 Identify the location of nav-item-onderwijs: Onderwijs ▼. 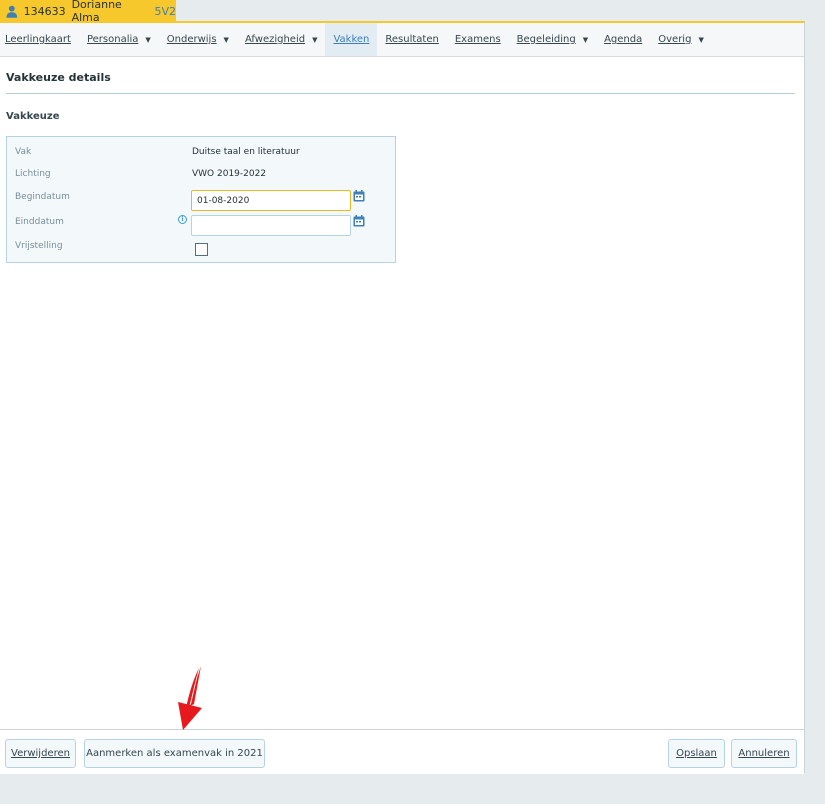
(202, 39).